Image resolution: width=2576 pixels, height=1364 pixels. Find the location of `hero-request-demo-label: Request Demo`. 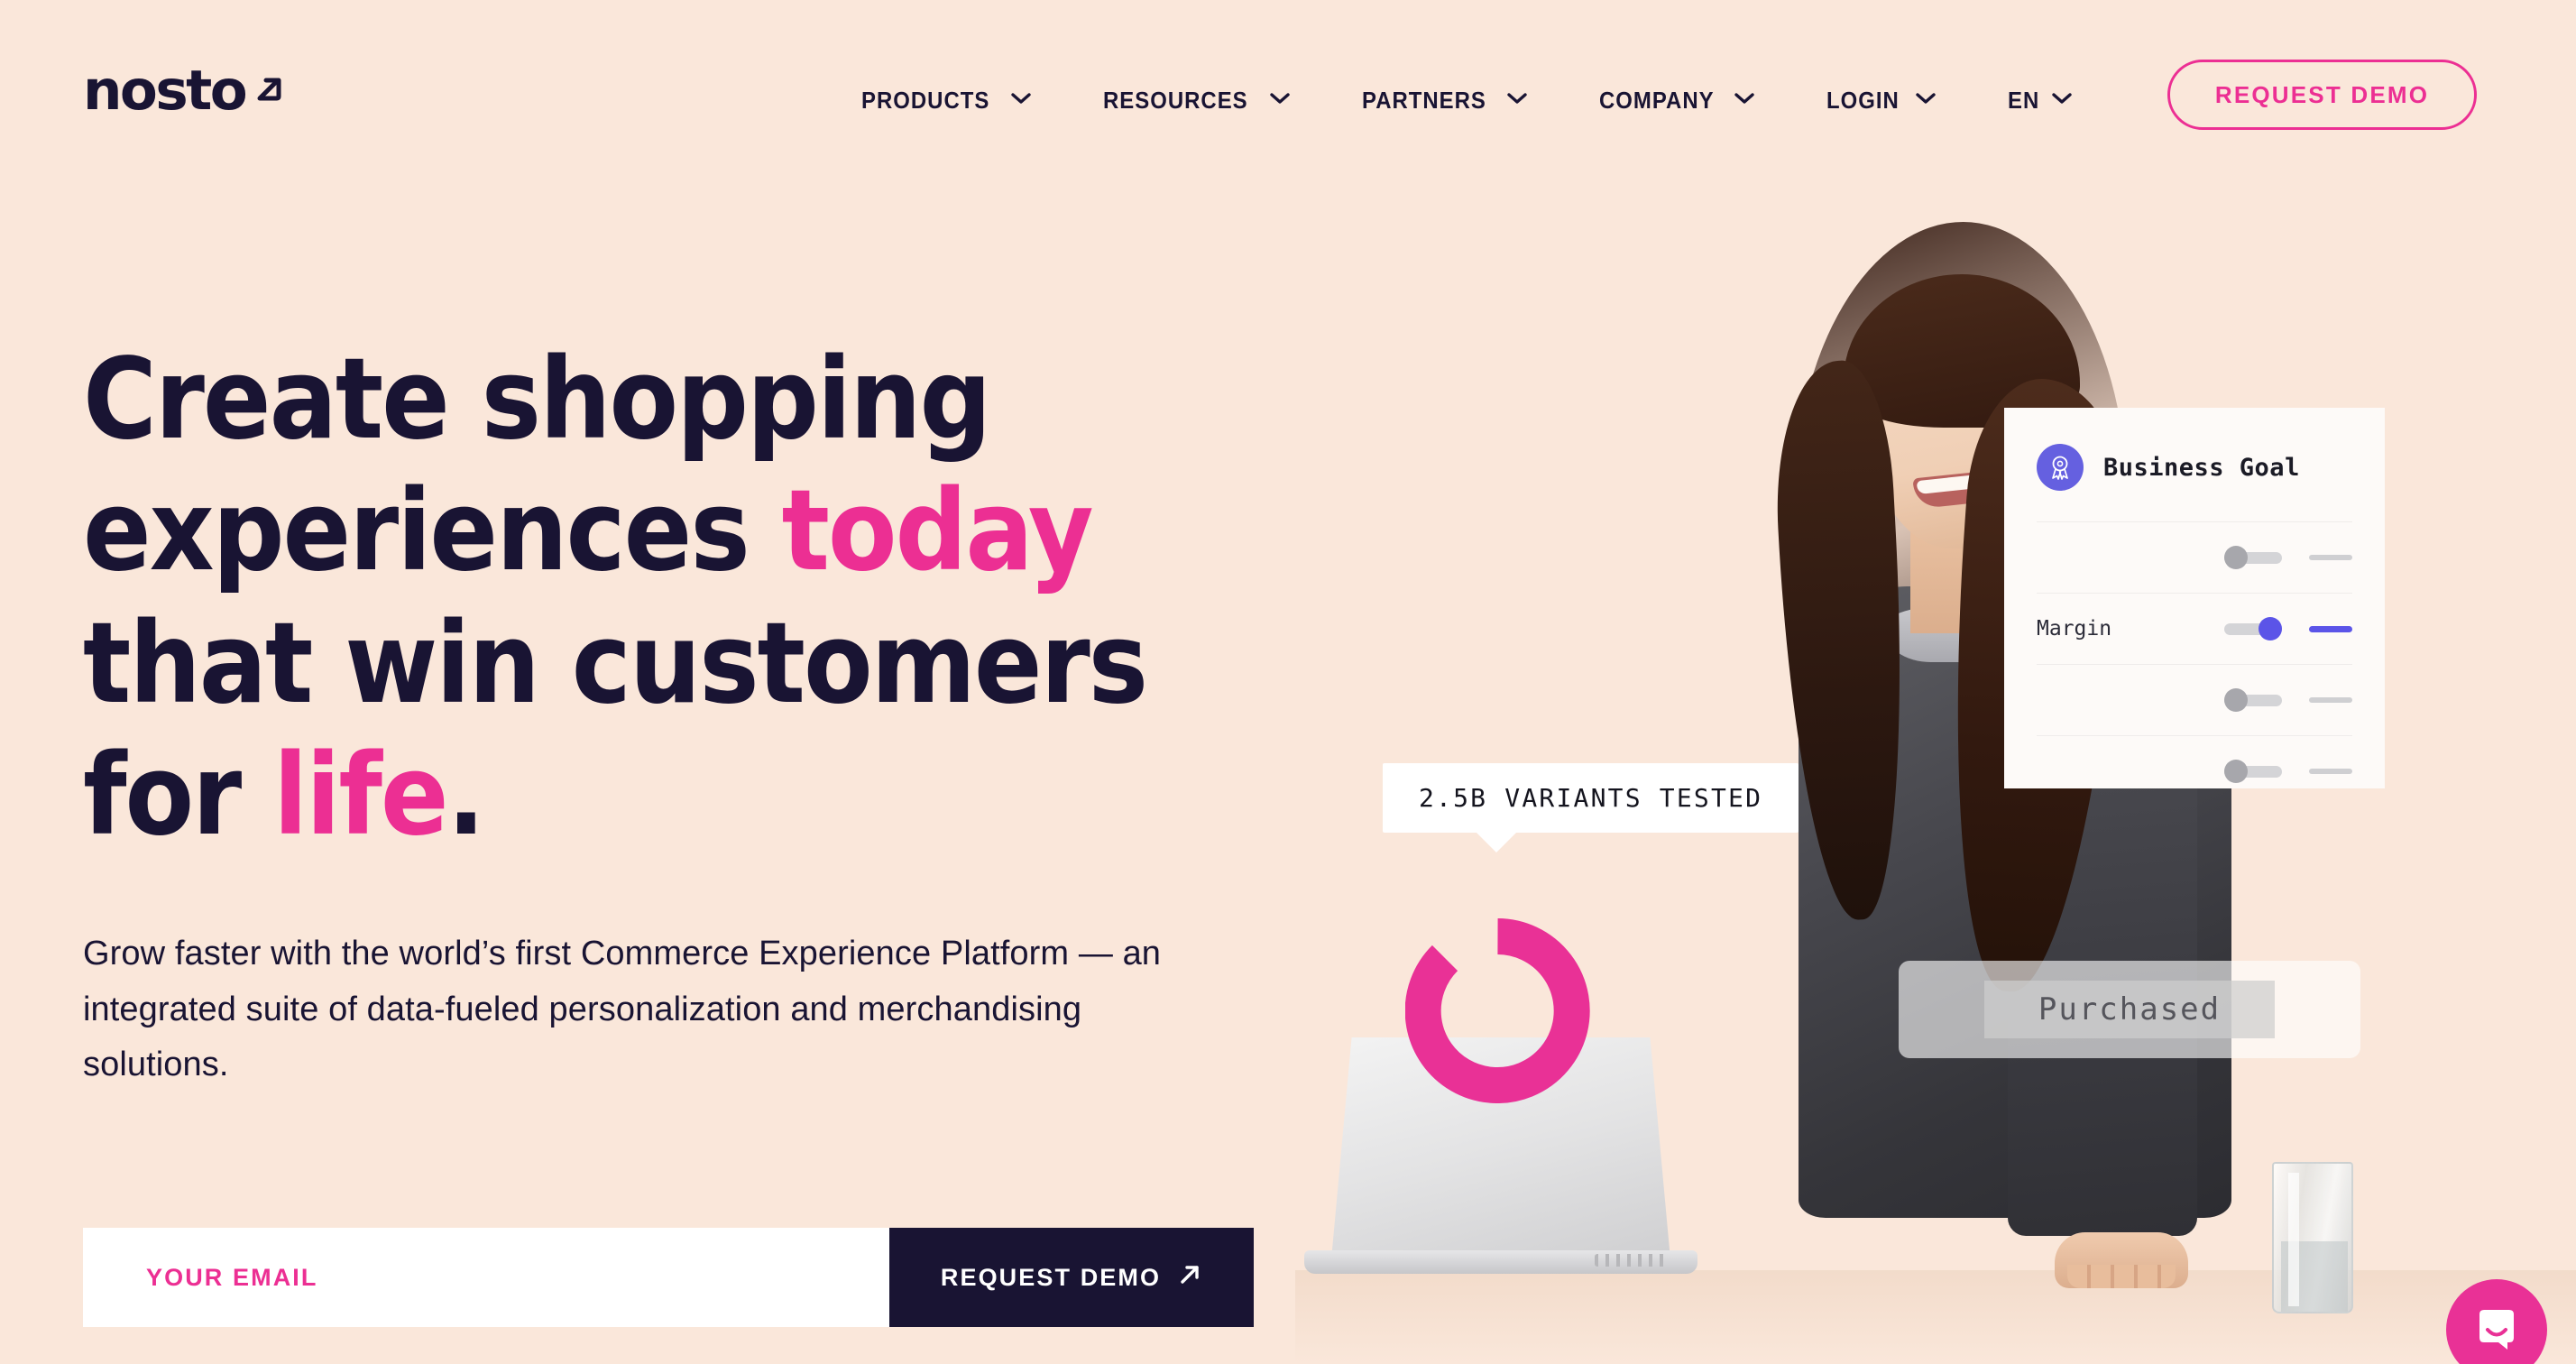

hero-request-demo-label: Request Demo is located at coordinates (1051, 1277).